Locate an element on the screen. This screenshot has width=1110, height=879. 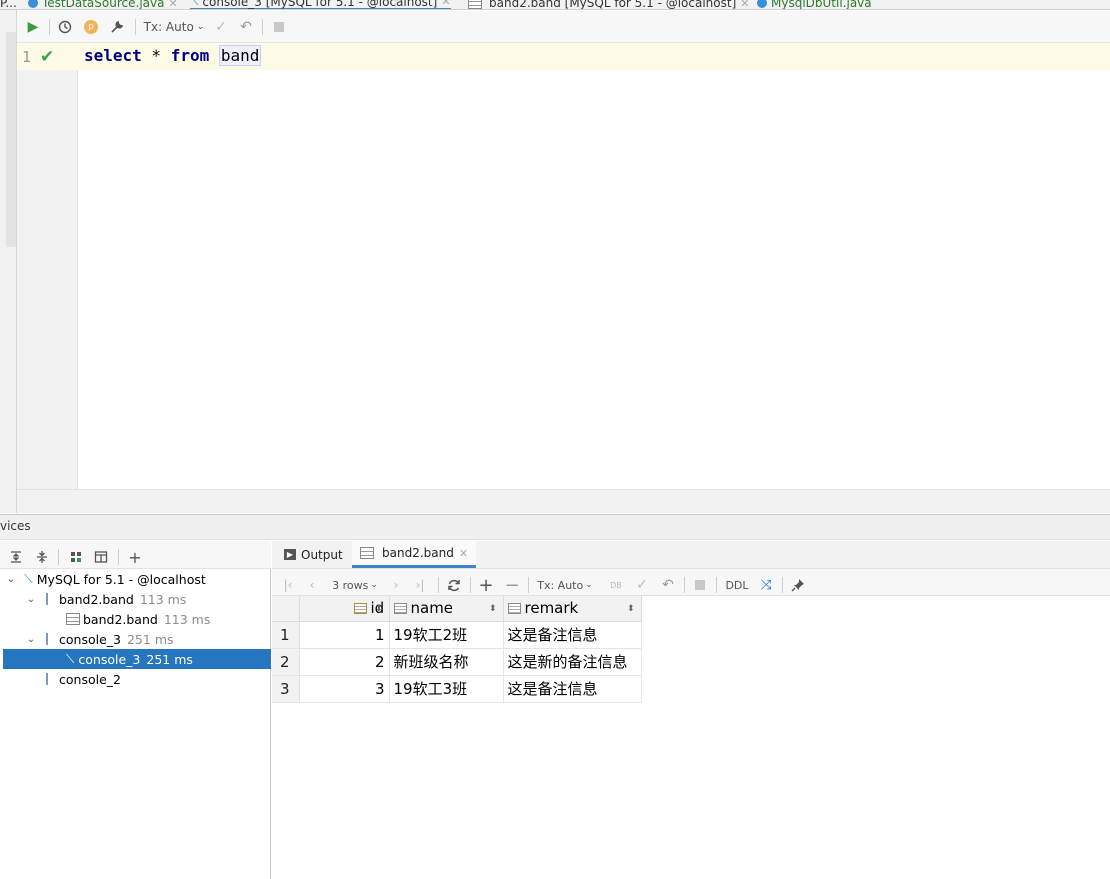
sql-code-line: select * from band is located at coordinates (173, 55).